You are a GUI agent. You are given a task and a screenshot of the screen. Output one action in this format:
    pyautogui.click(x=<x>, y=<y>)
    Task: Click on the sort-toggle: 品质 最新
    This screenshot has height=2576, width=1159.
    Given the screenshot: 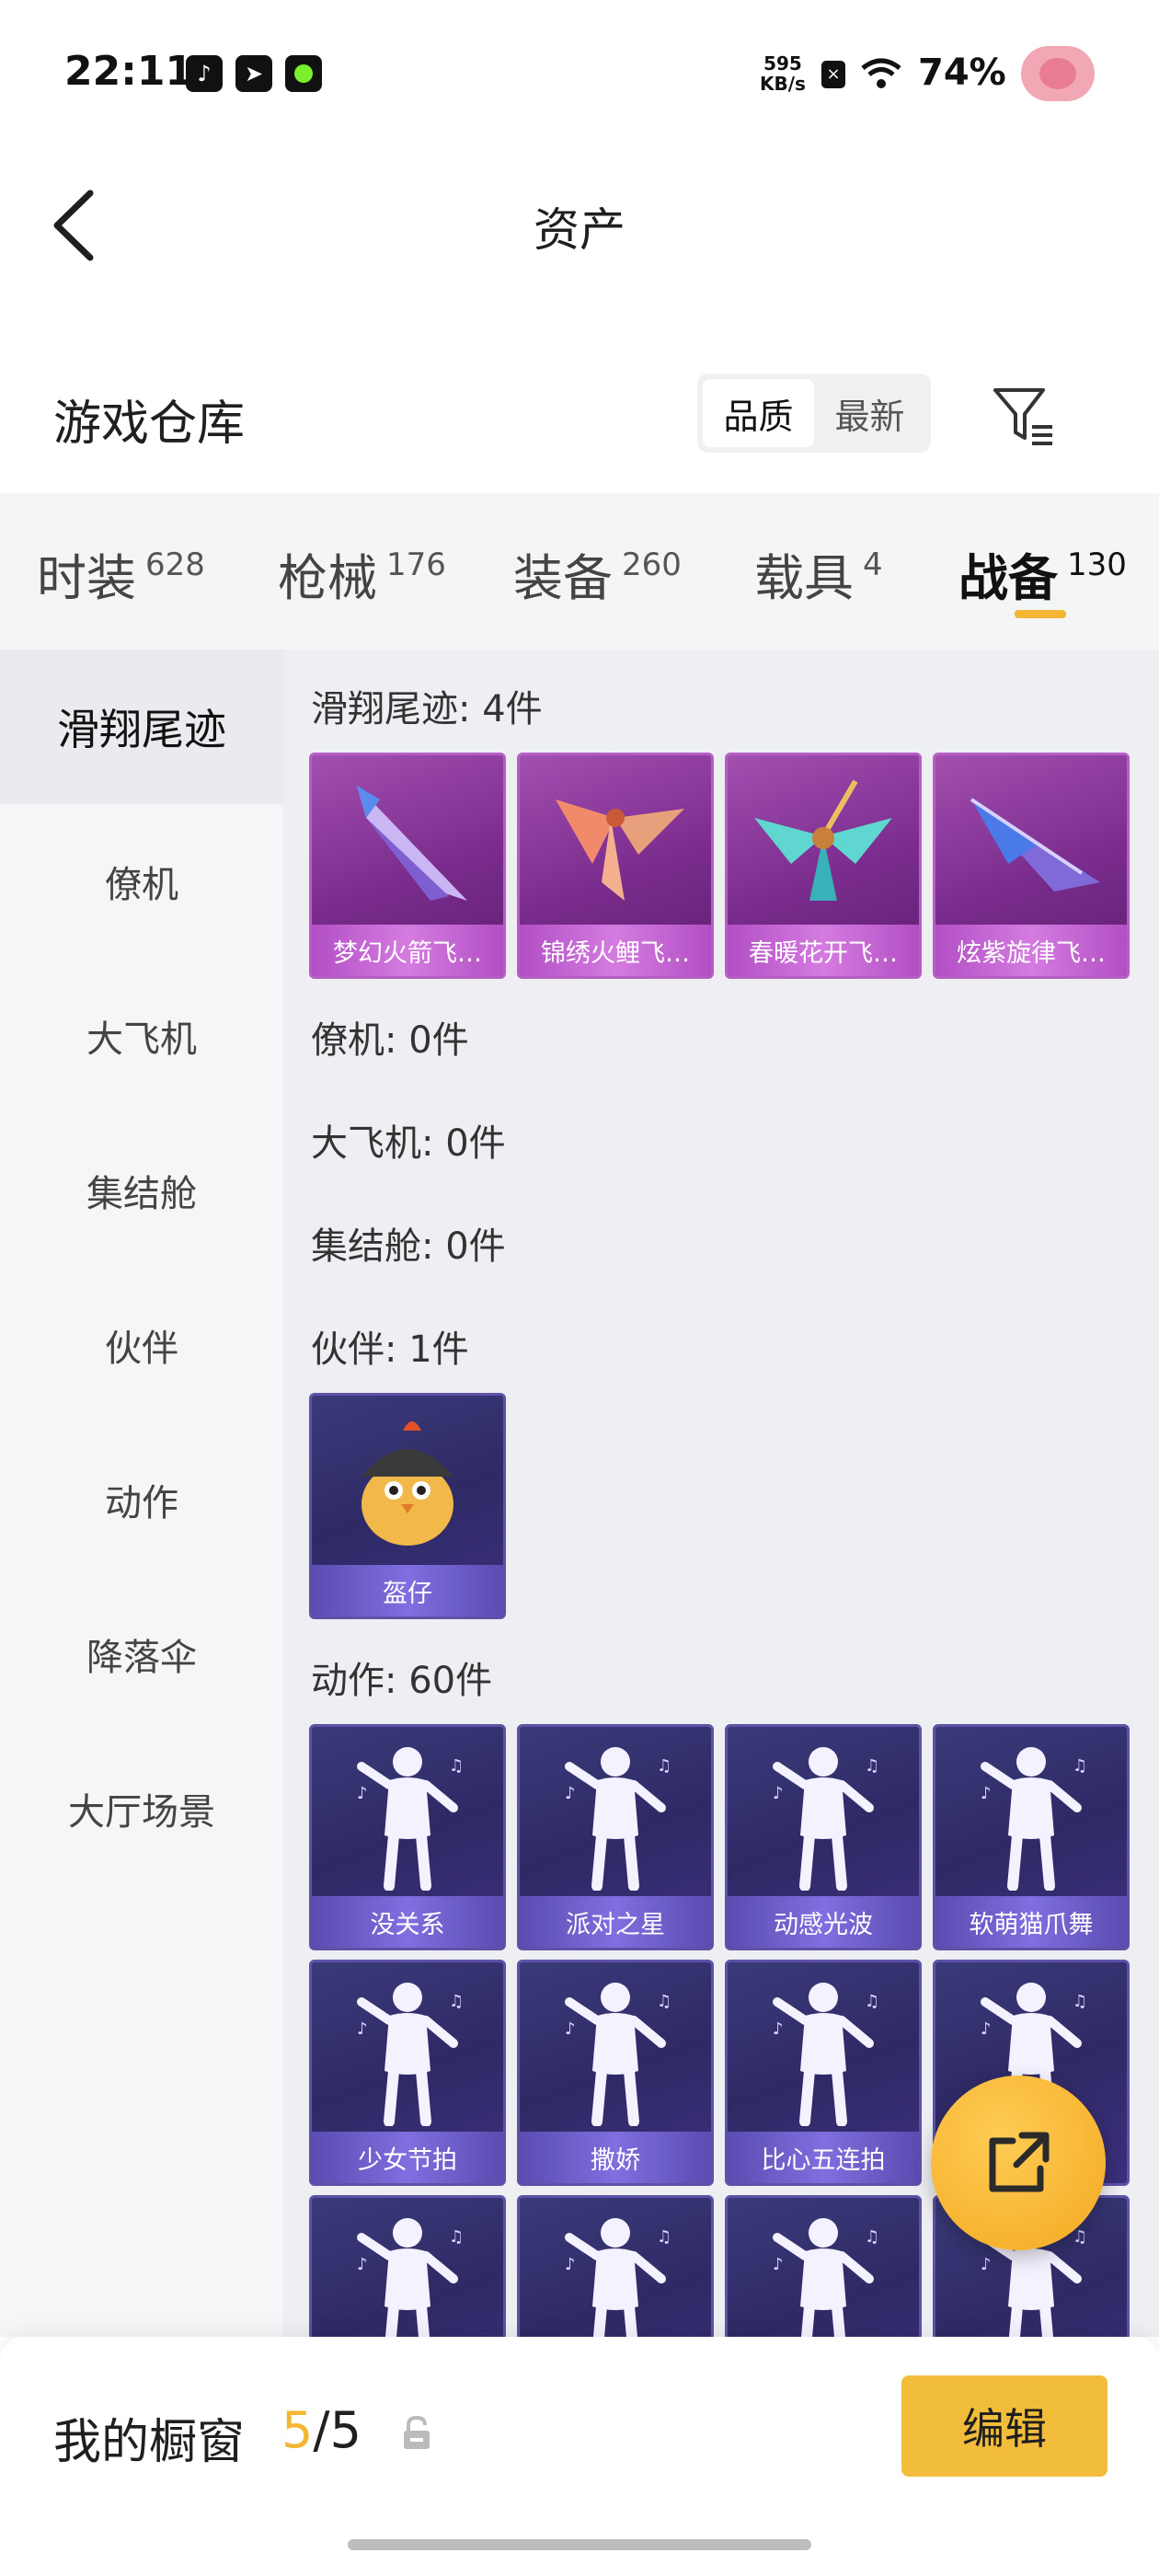 What is the action you would take?
    pyautogui.click(x=814, y=413)
    